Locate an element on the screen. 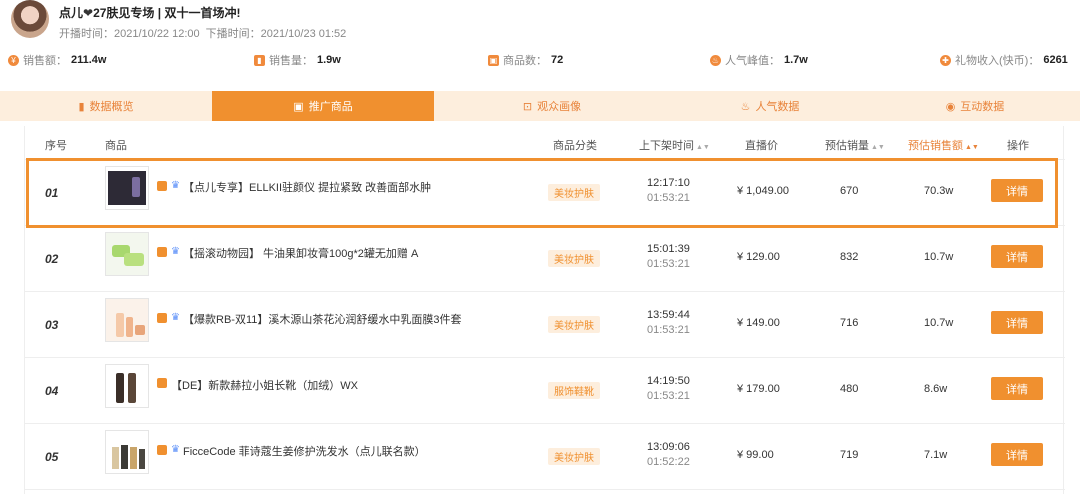 This screenshot has height=494, width=1080. col-category: 商品分类 is located at coordinates (575, 146).